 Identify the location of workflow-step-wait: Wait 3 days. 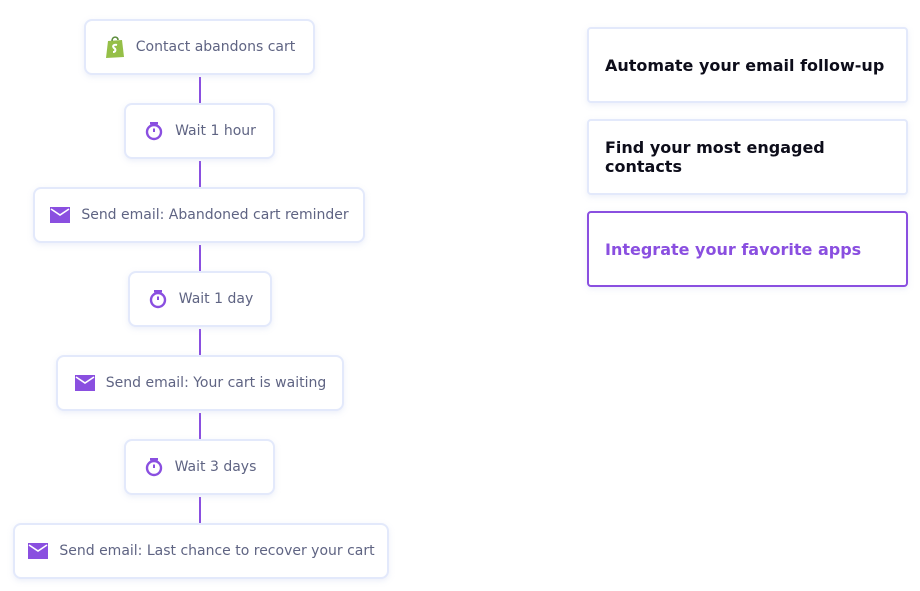
(199, 467).